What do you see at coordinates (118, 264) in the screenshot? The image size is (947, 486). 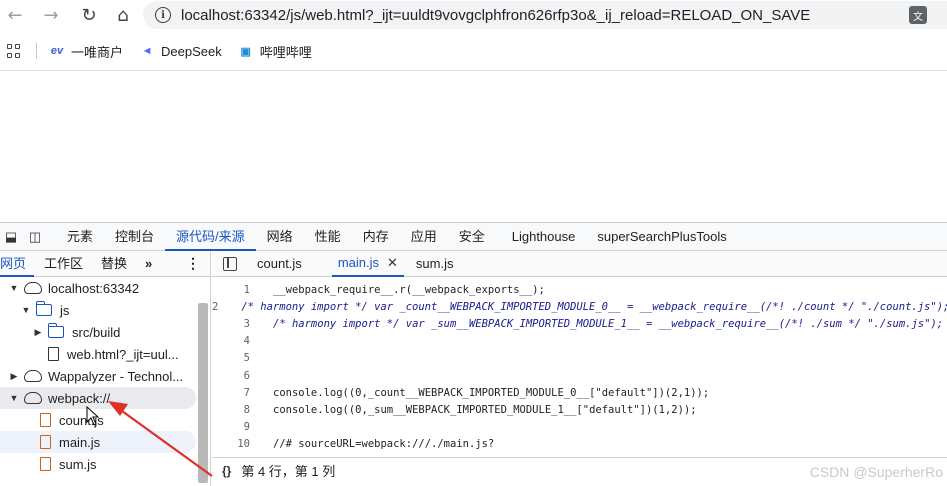 I see `subtab-overrides: 替换` at bounding box center [118, 264].